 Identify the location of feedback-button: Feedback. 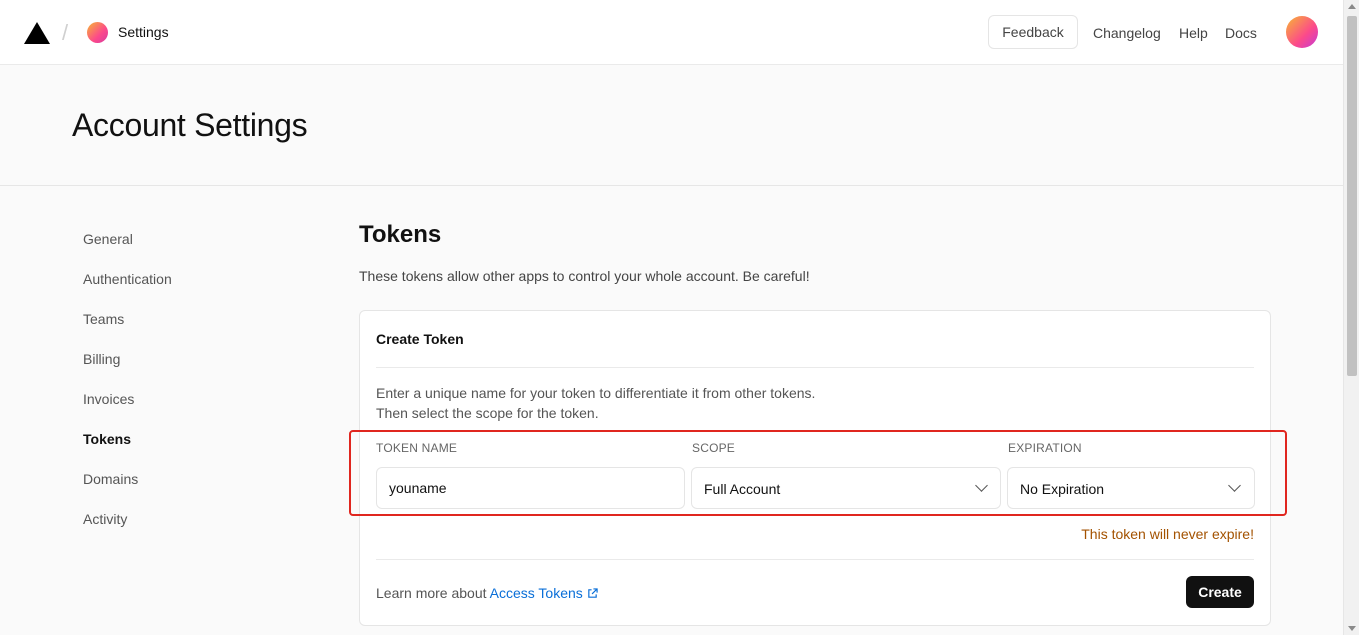
(1033, 32).